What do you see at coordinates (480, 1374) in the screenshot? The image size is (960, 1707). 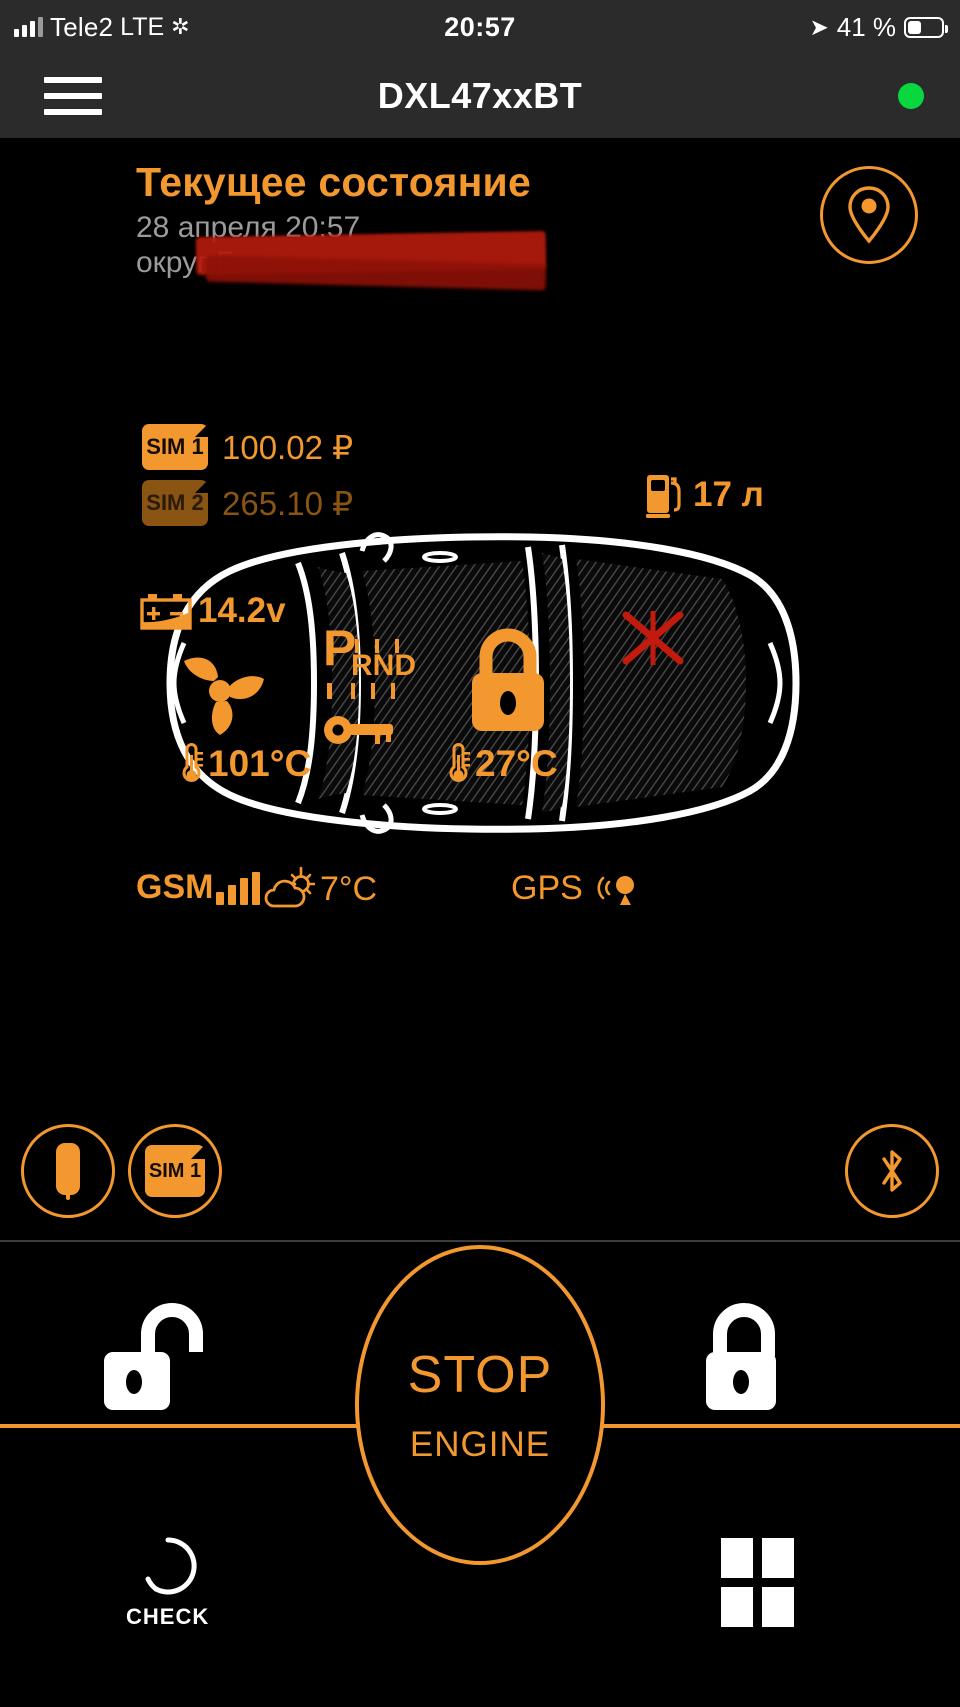 I see `engine-action-label: STOP` at bounding box center [480, 1374].